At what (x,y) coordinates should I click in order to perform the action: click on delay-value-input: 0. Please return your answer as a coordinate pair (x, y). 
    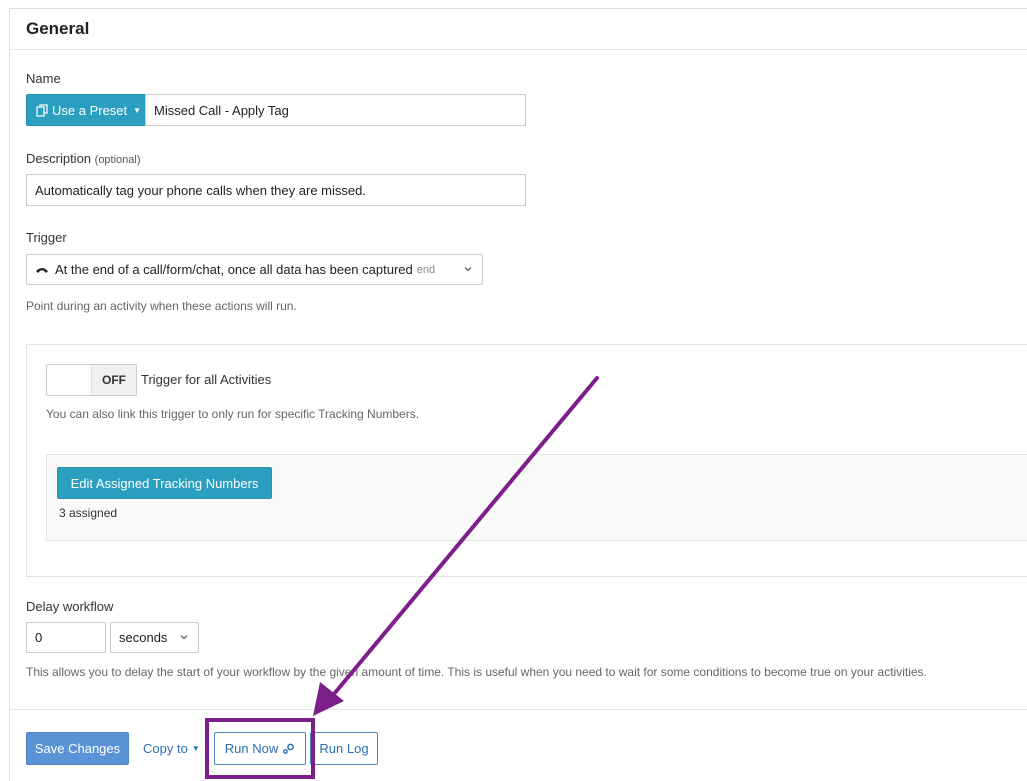
    Looking at the image, I should click on (66, 637).